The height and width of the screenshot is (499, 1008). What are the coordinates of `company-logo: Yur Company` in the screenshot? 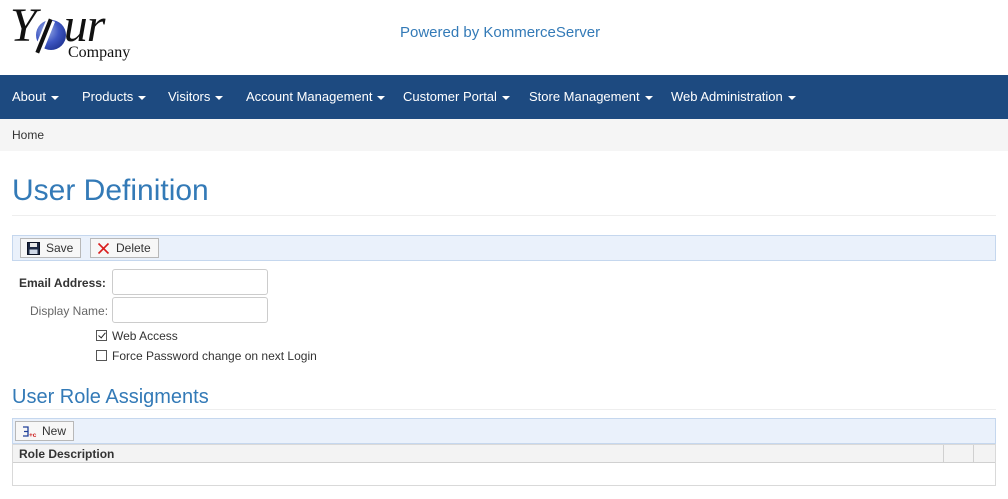 It's located at (77, 35).